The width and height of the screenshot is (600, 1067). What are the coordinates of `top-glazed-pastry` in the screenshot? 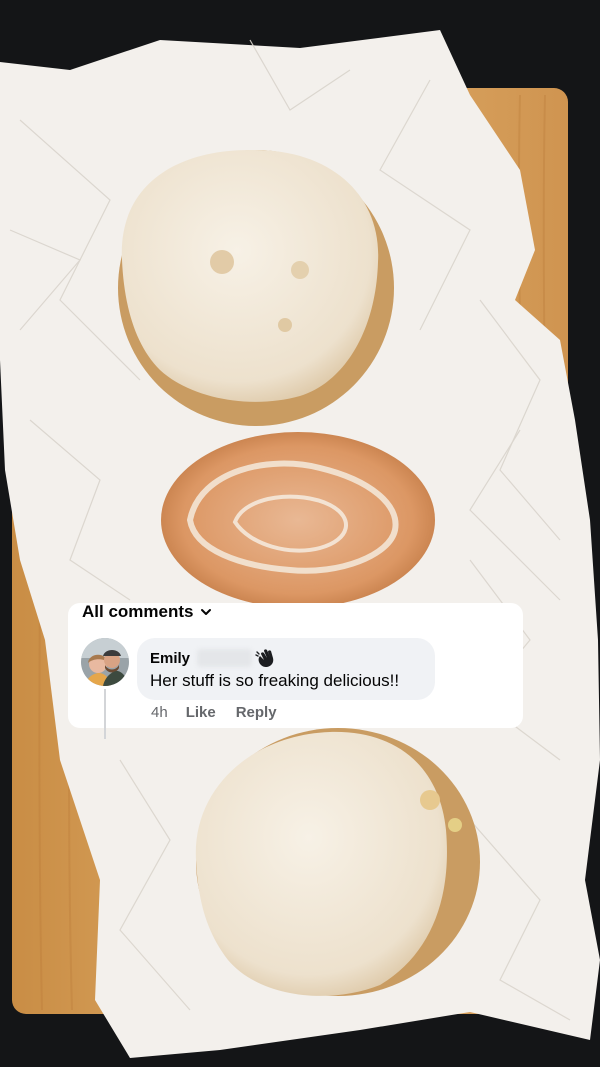 It's located at (256, 287).